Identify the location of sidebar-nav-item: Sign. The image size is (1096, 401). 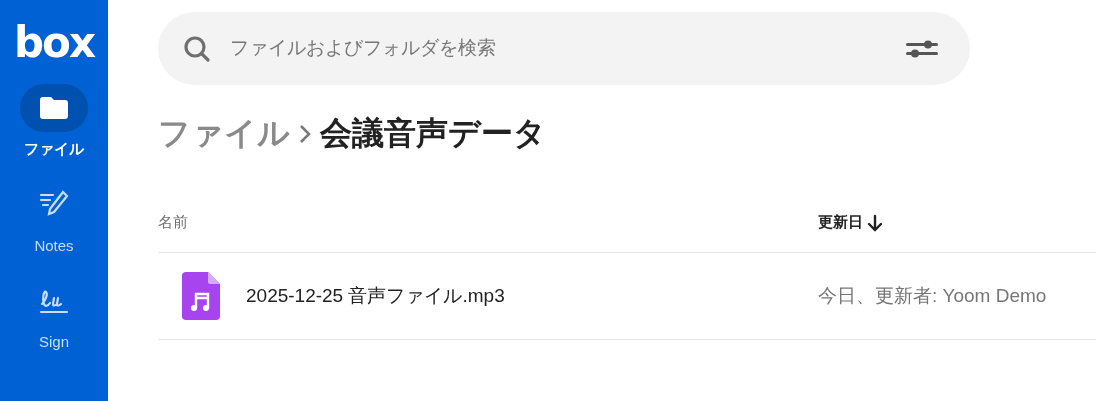
(54, 315).